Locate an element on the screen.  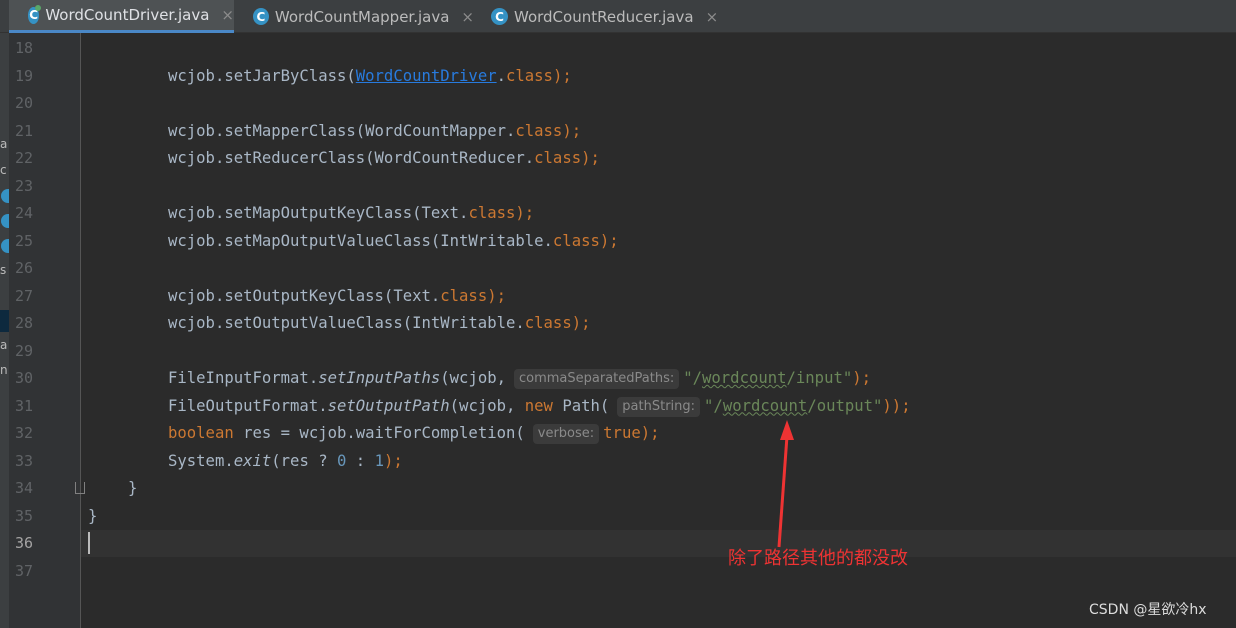
line-number: 35 is located at coordinates (23, 515).